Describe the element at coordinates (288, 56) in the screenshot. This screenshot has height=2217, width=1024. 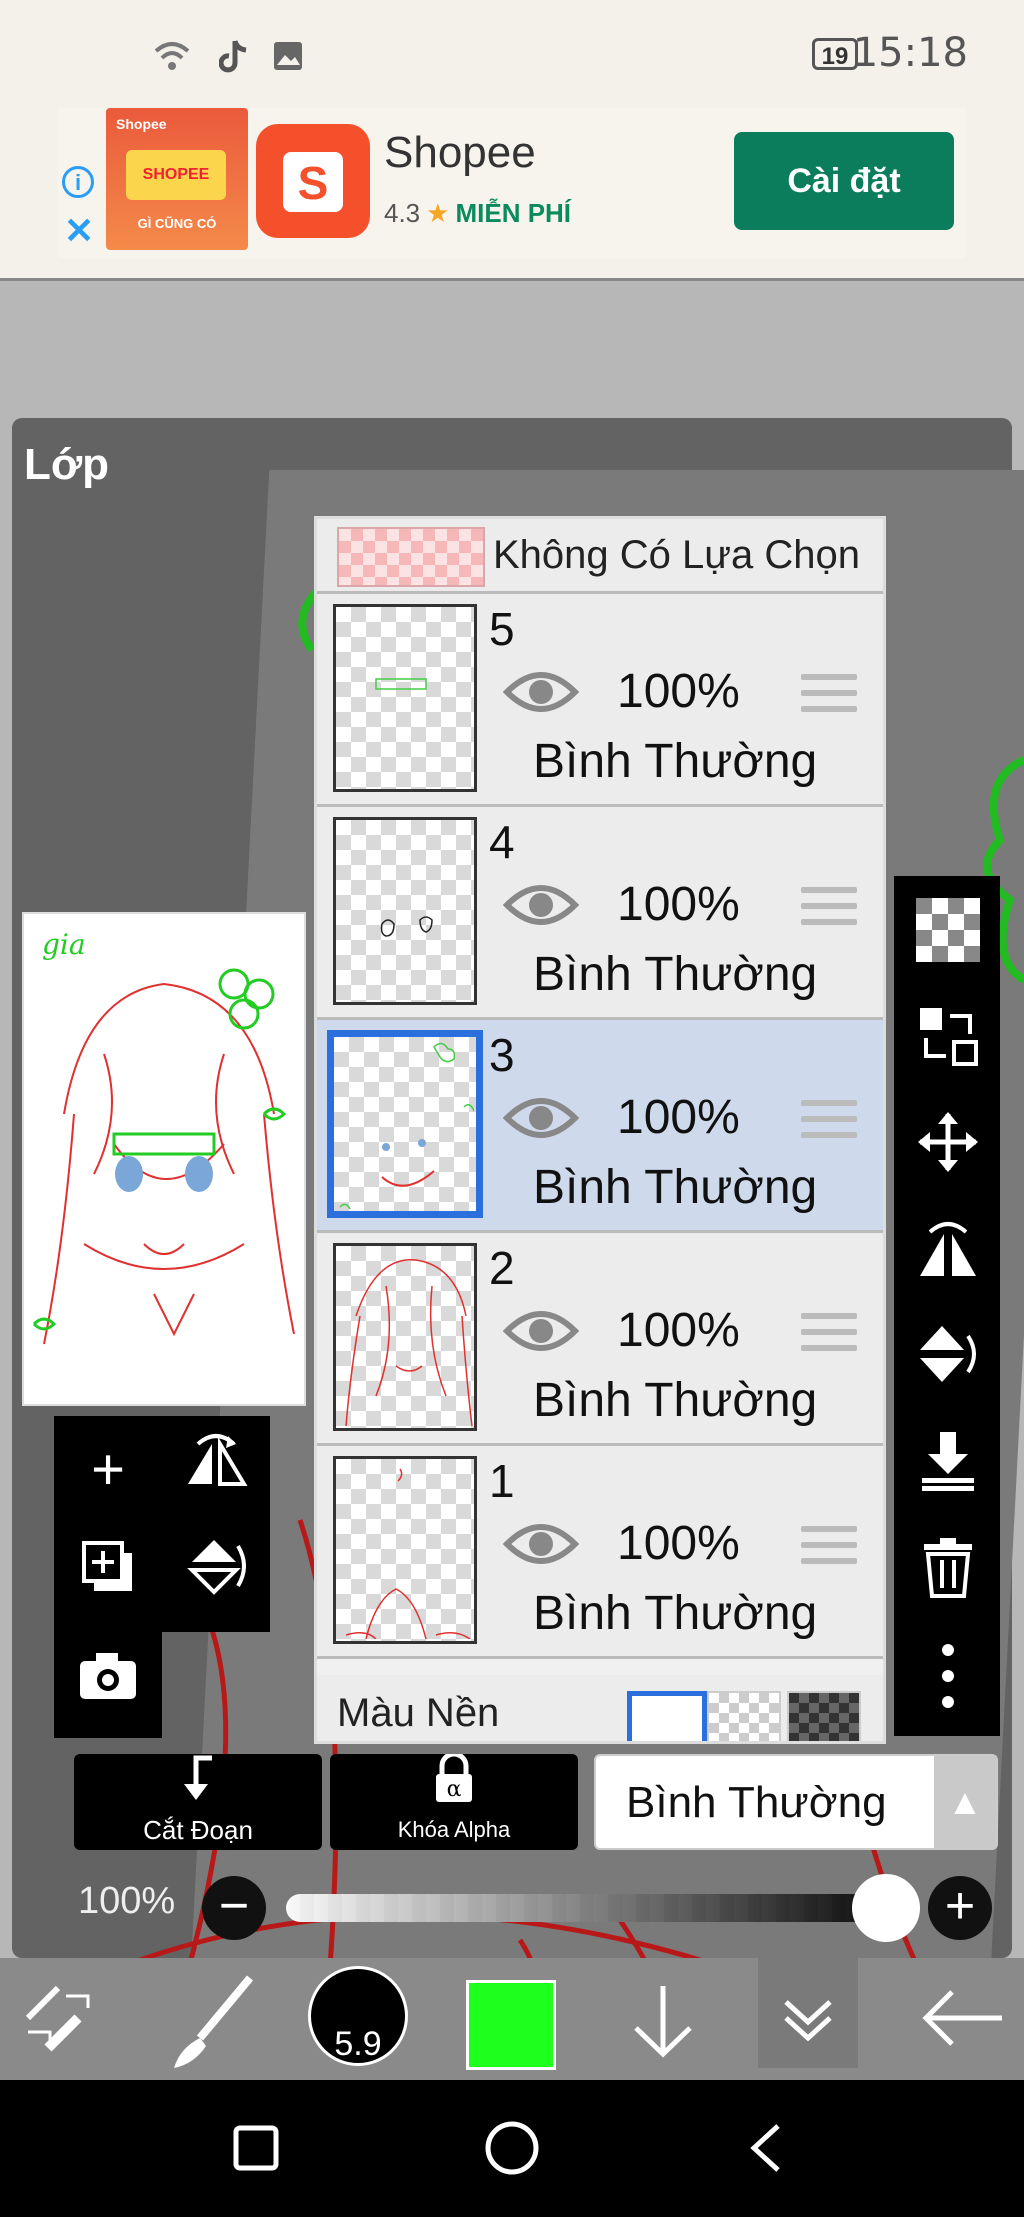
I see `image-icon` at that location.